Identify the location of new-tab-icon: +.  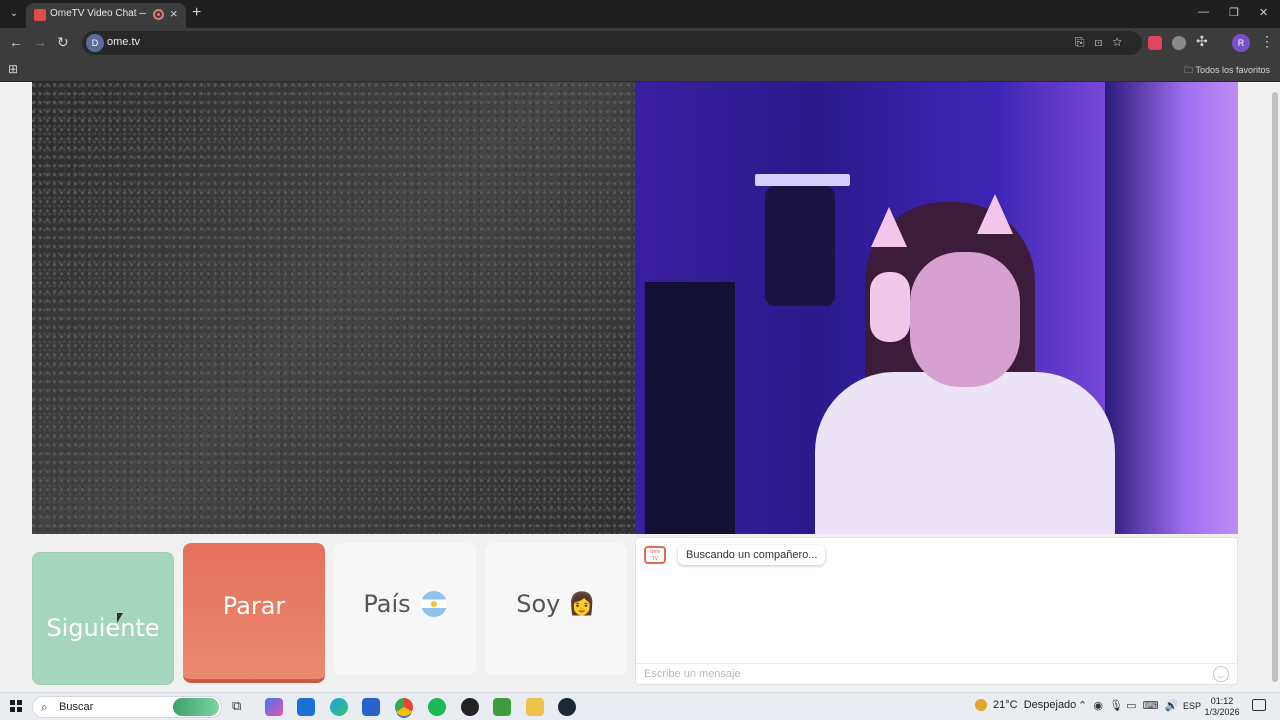
(196, 13).